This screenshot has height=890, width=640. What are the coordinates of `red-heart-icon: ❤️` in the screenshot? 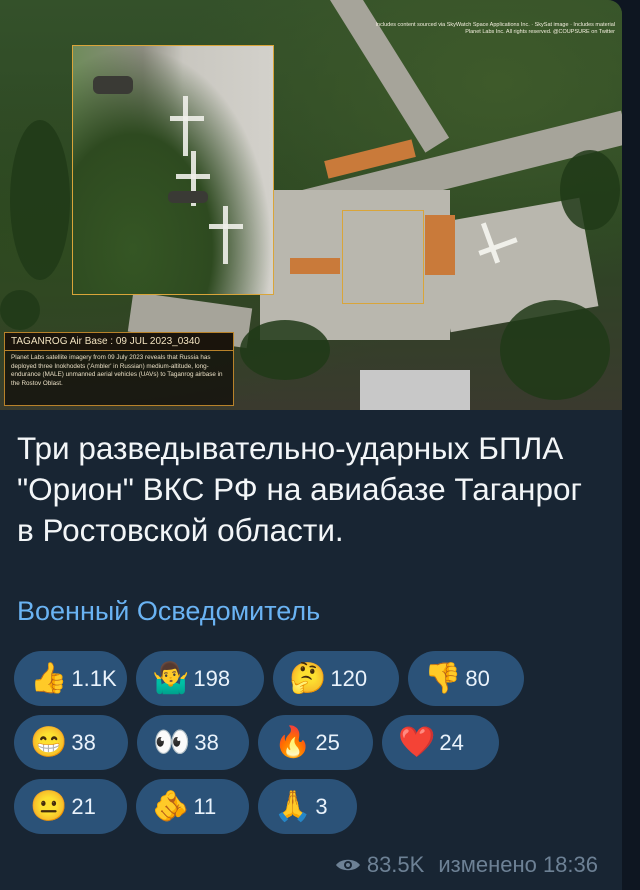 It's located at (417, 742).